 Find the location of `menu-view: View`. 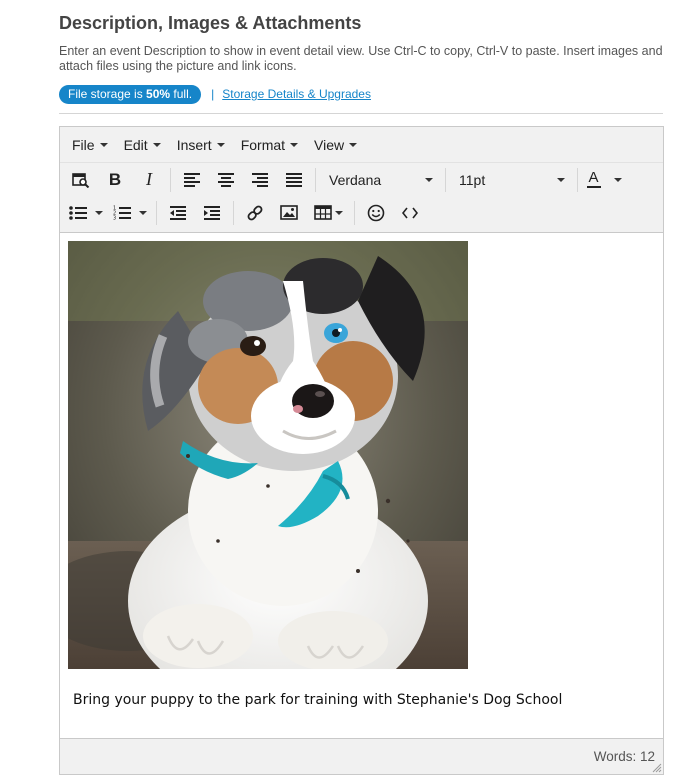

menu-view: View is located at coordinates (335, 145).